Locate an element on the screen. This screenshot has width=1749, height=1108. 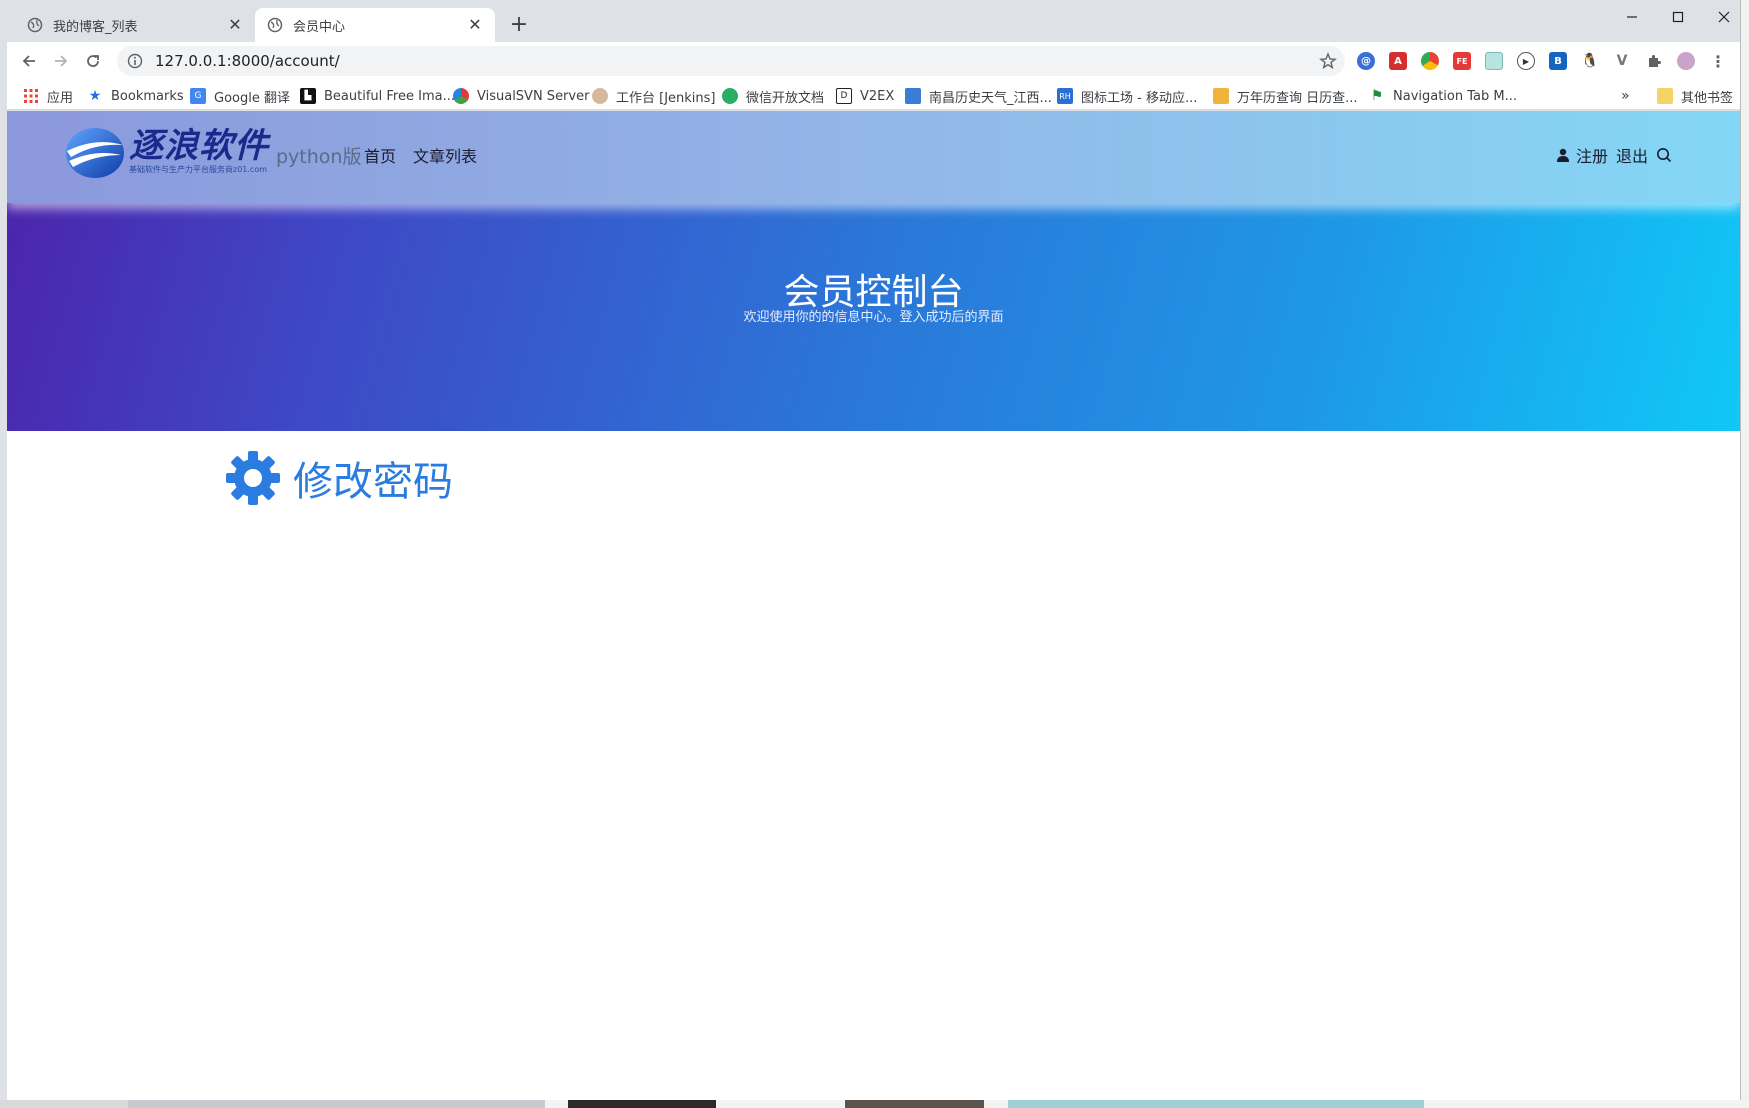
logout-link: 退出 is located at coordinates (1632, 155).